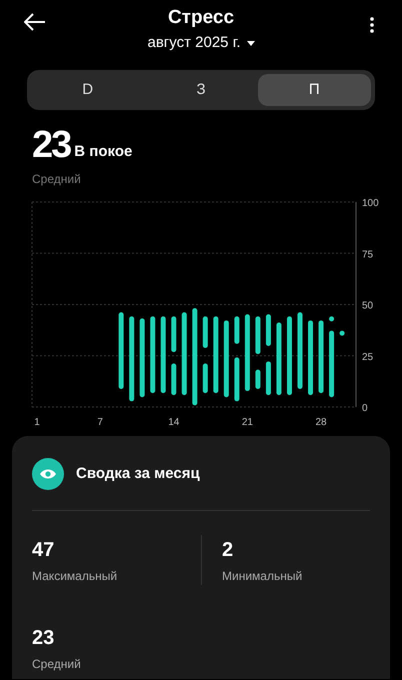 This screenshot has width=402, height=680. Describe the element at coordinates (75, 576) in the screenshot. I see `stat-label: Максимальный` at that location.